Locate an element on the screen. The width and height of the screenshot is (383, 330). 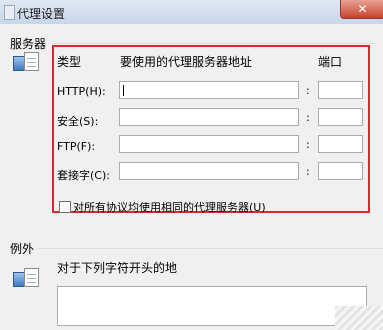
servers-group-divider is located at coordinates (214, 43).